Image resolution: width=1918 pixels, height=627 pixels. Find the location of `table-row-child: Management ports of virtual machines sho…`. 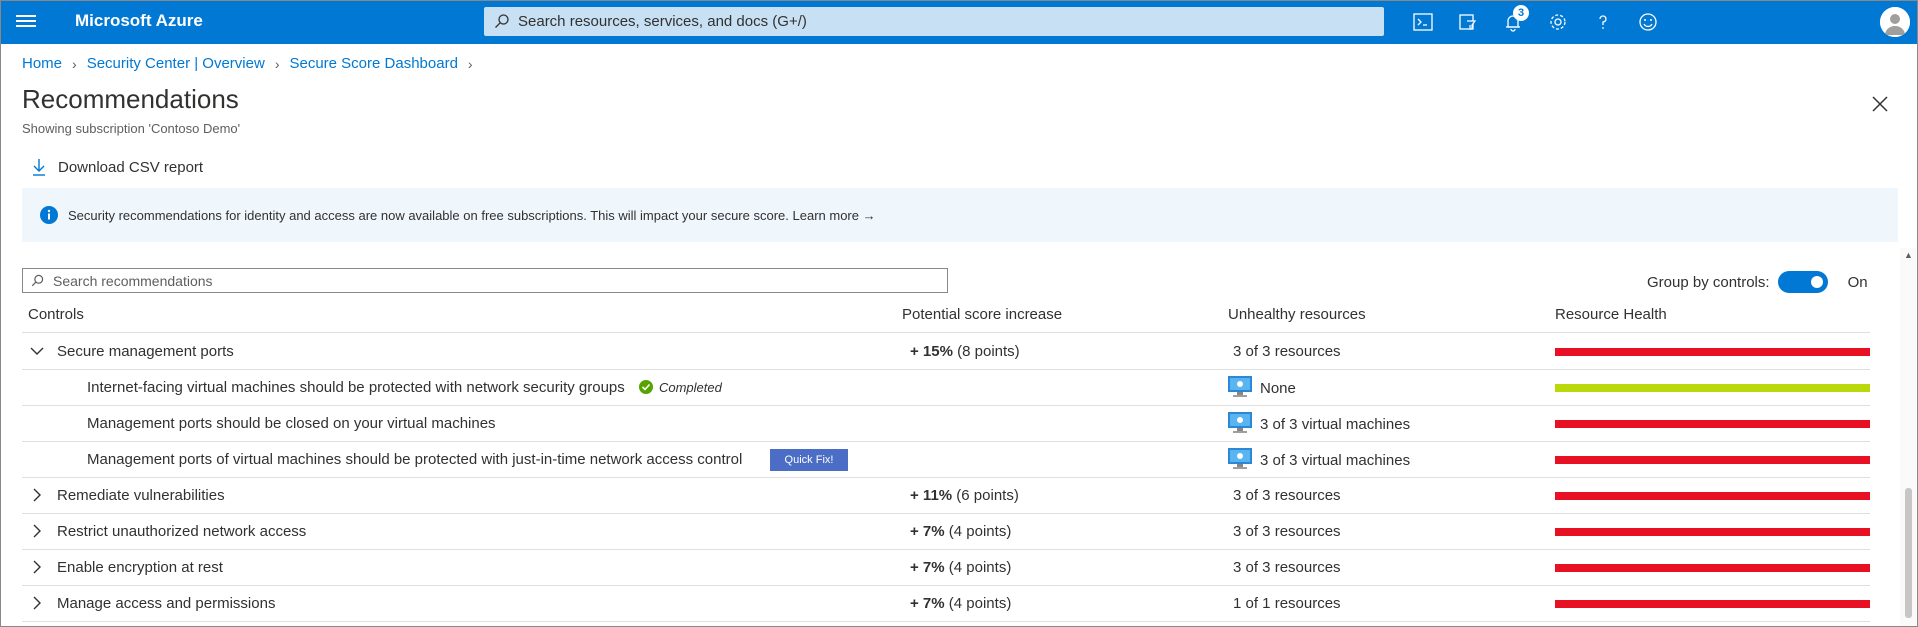

table-row-child: Management ports of virtual machines sho… is located at coordinates (946, 460).